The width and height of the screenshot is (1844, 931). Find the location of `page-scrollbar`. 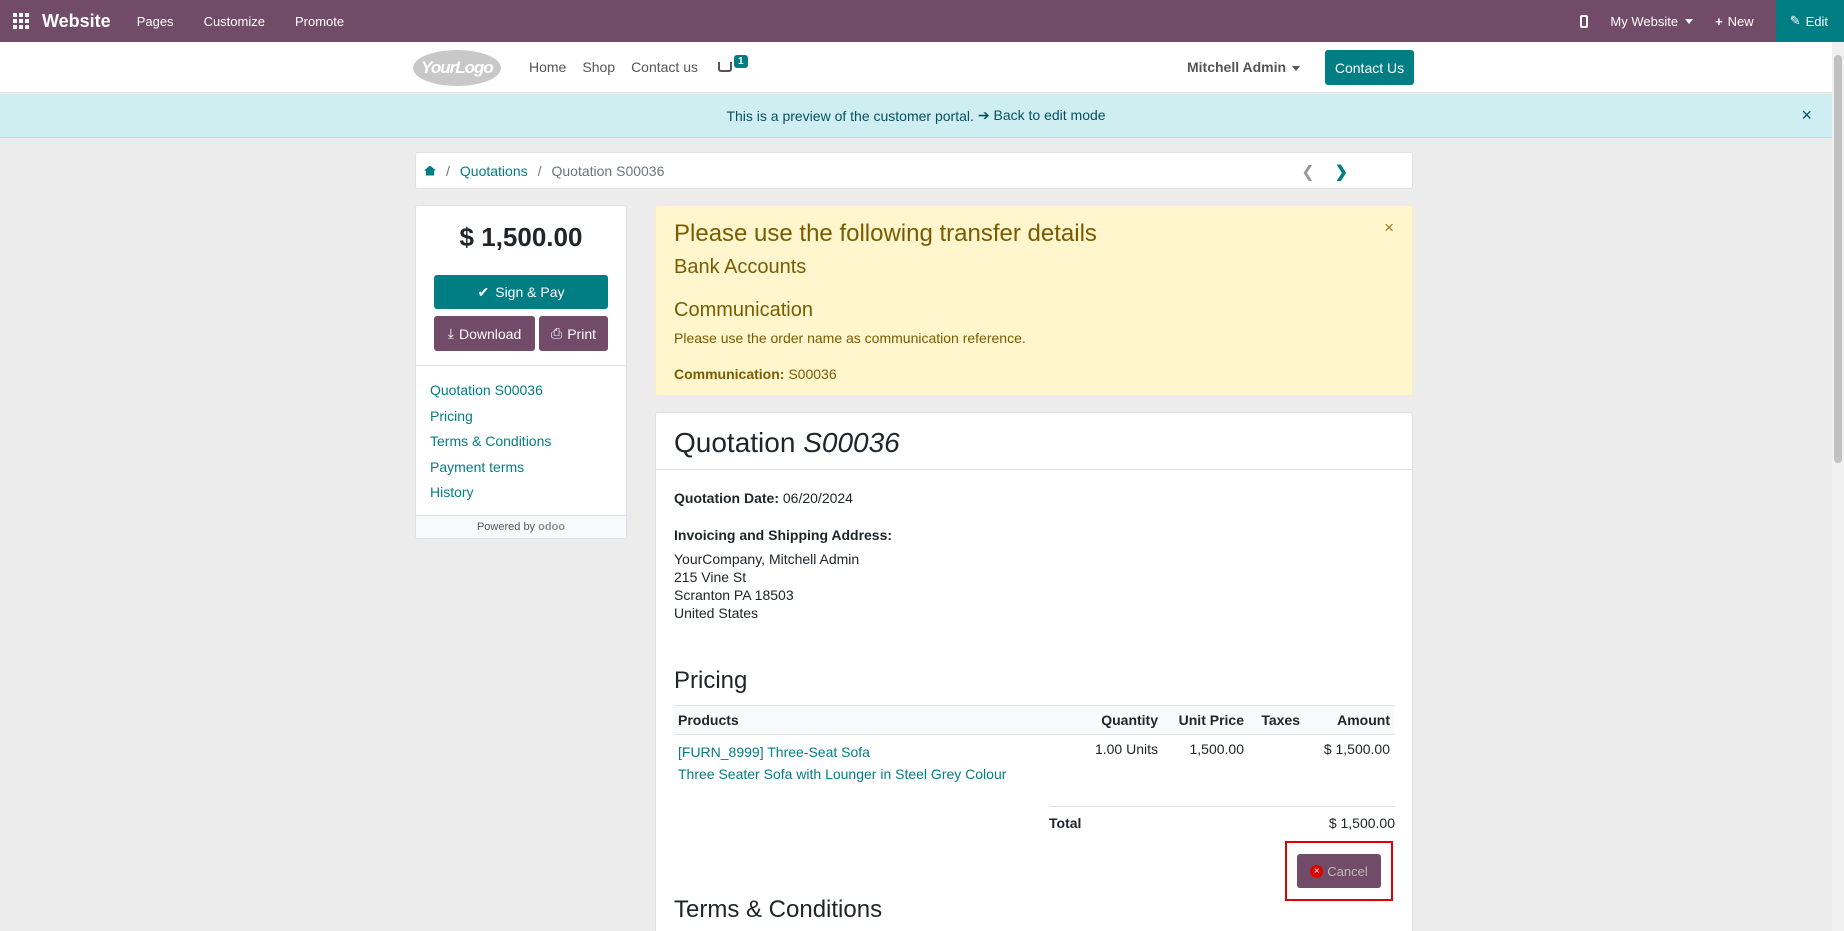

page-scrollbar is located at coordinates (1838, 486).